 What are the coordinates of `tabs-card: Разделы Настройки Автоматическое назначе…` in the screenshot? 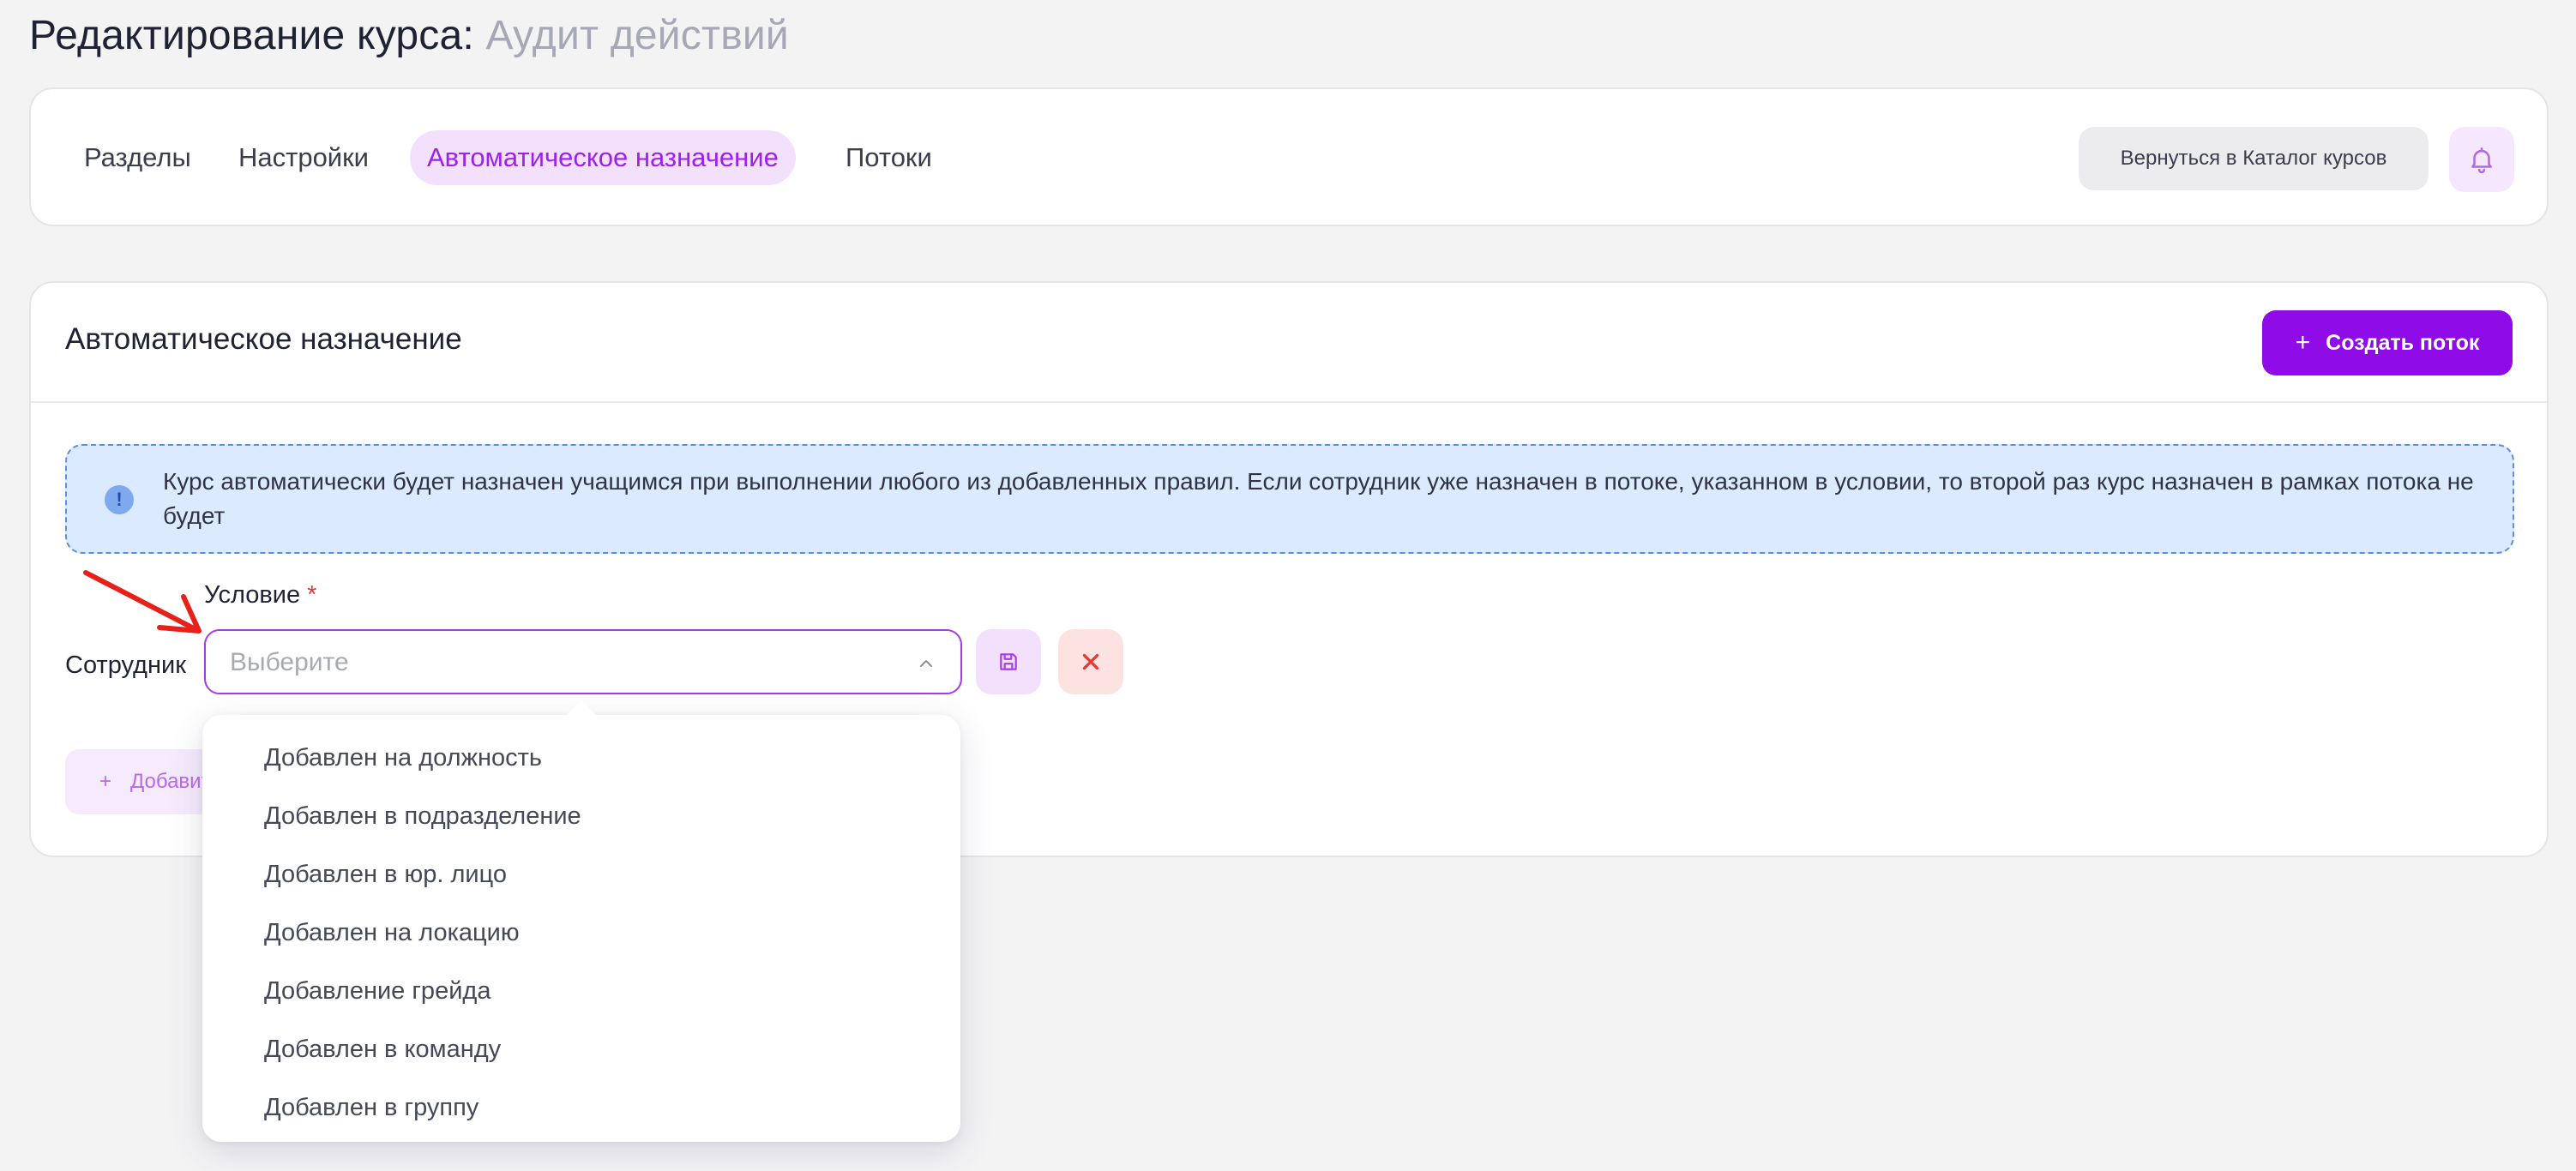 It's located at (1289, 156).